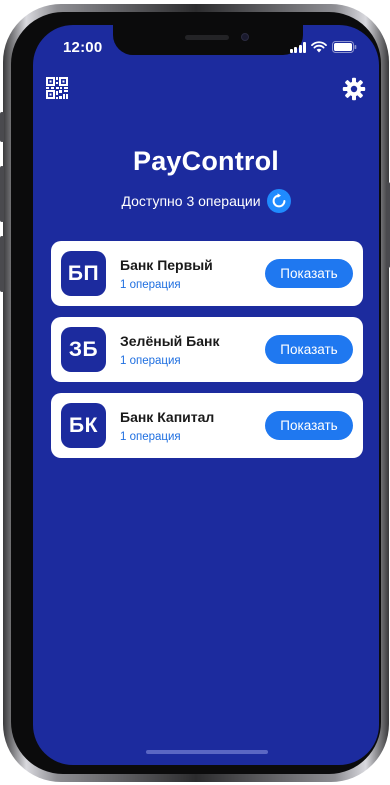 Image resolution: width=390 pixels, height=785 pixels. I want to click on available-operations-text: Доступно 3 операции, so click(191, 201).